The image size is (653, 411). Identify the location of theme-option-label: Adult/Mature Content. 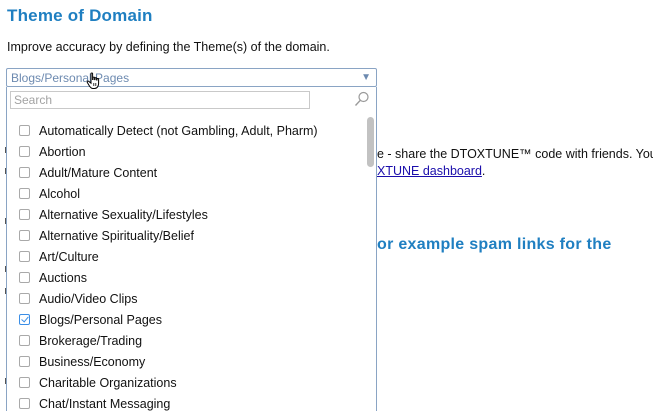
(98, 172).